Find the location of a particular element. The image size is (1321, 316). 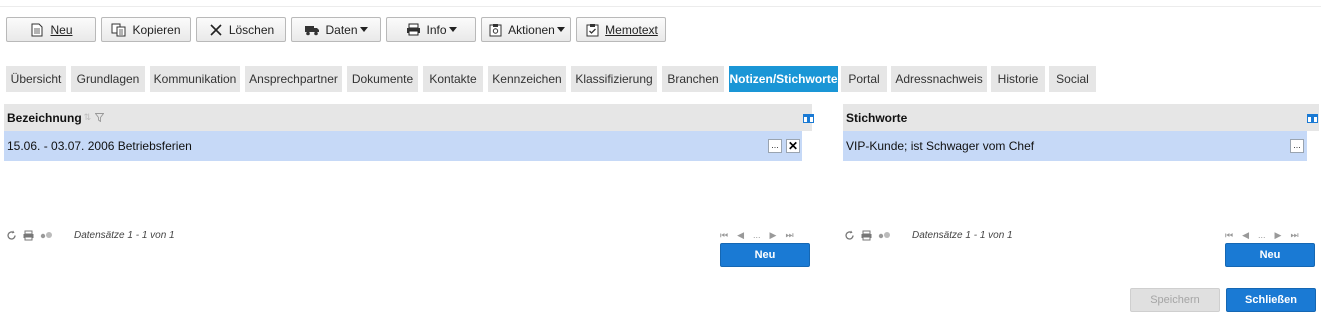

copy-icon is located at coordinates (119, 30).